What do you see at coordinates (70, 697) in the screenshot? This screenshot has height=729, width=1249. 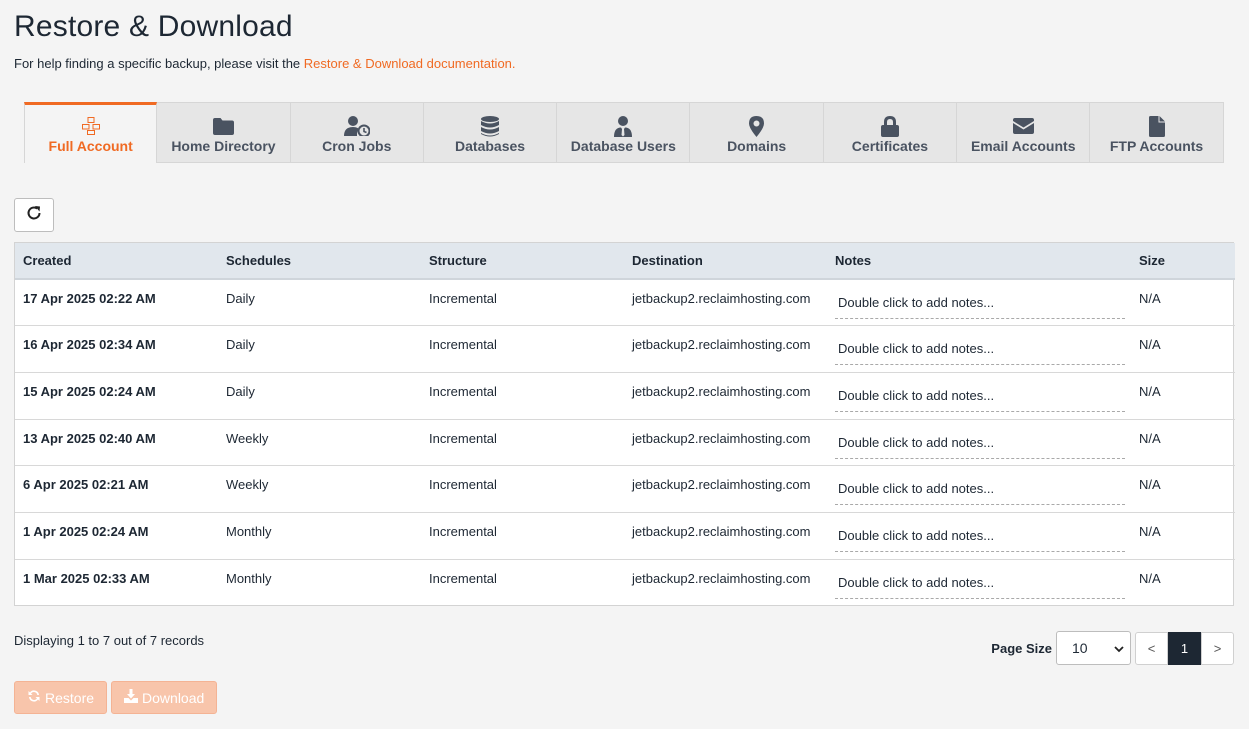 I see `restore-label: Restore` at bounding box center [70, 697].